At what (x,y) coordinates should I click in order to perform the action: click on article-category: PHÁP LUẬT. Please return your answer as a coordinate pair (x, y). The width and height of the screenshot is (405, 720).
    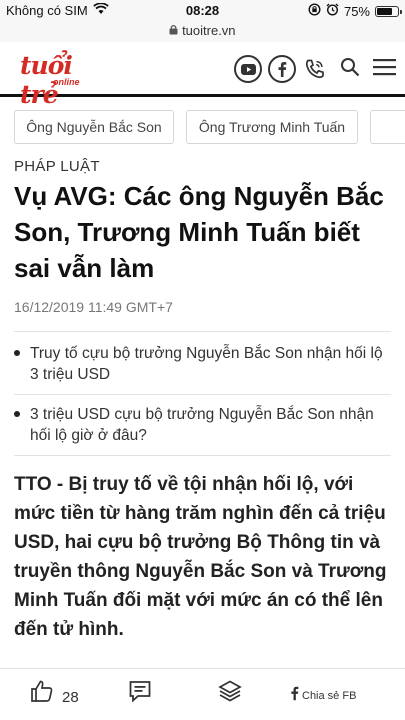
    Looking at the image, I should click on (57, 166).